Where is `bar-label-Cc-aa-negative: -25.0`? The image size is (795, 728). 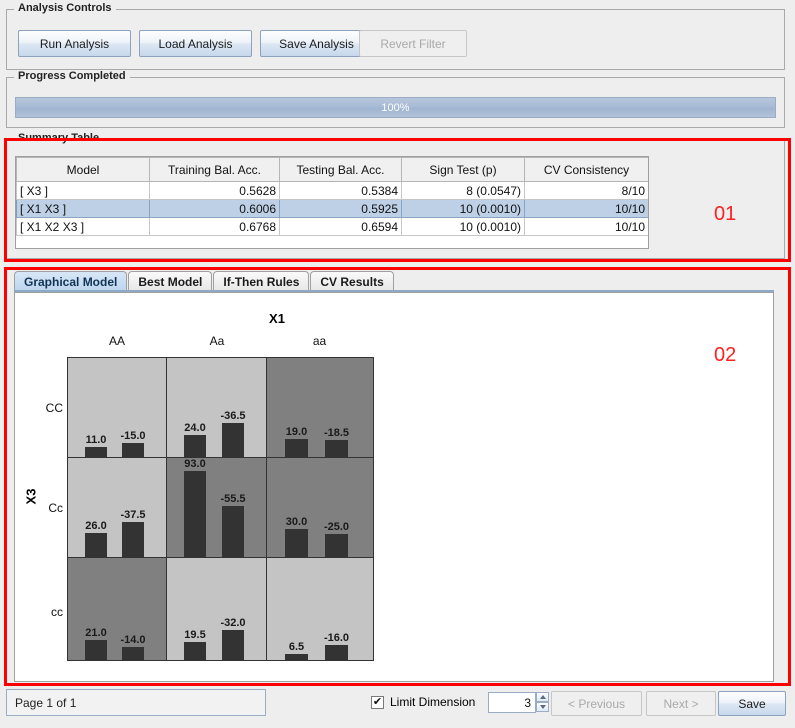
bar-label-Cc-aa-negative: -25.0 is located at coordinates (336, 527).